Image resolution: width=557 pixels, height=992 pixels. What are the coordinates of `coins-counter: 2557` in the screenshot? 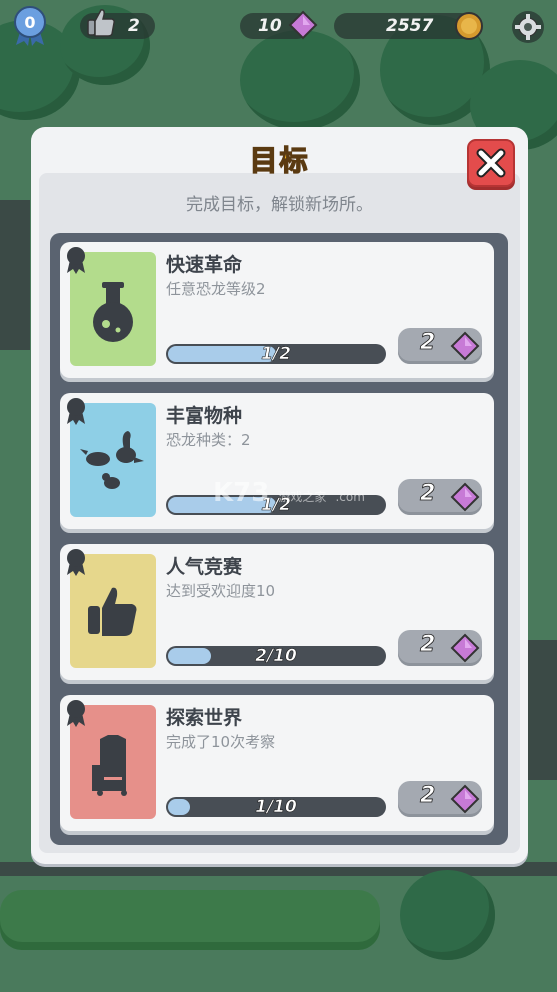 It's located at (408, 26).